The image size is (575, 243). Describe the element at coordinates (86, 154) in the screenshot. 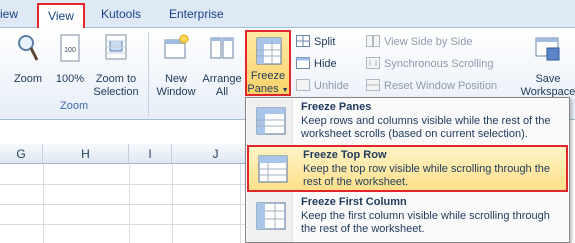

I see `column-header-h: H` at that location.